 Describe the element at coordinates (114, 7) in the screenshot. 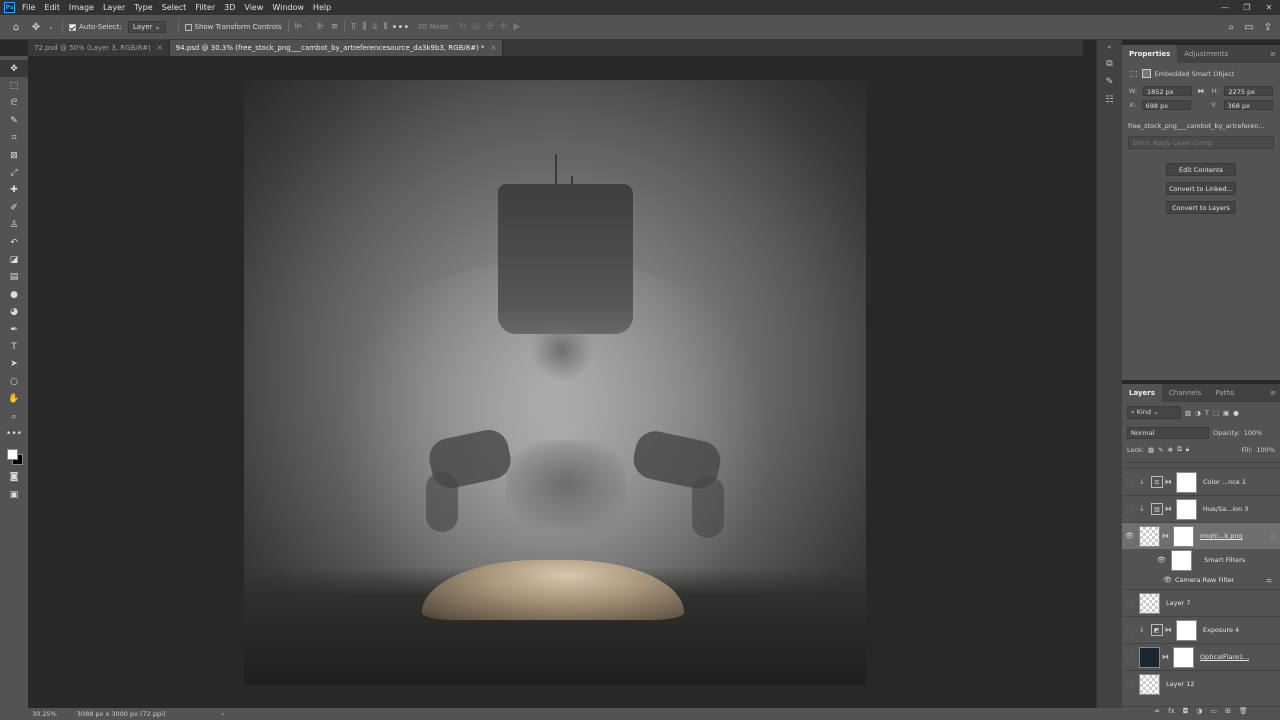

I see `menu-layer: Layer` at that location.